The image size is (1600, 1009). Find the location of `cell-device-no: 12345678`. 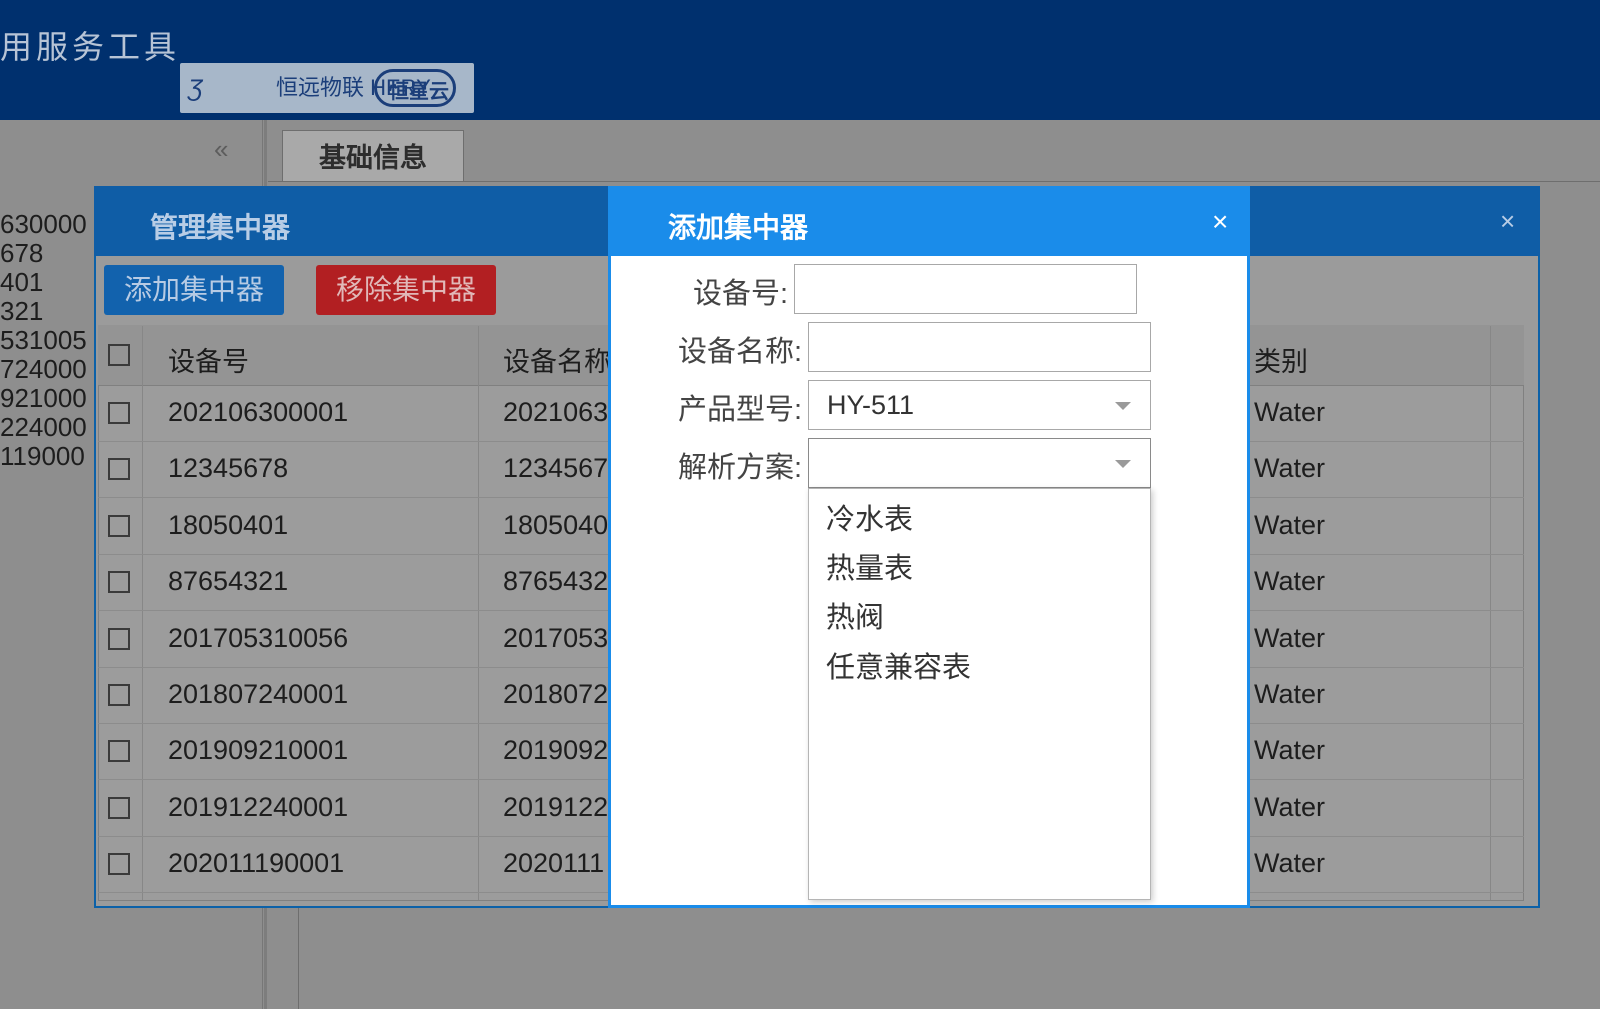

cell-device-no: 12345678 is located at coordinates (228, 468).